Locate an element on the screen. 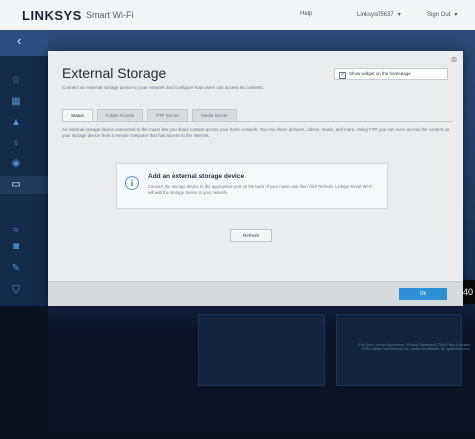 The width and height of the screenshot is (475, 439). star-icon: ☆ is located at coordinates (16, 80).